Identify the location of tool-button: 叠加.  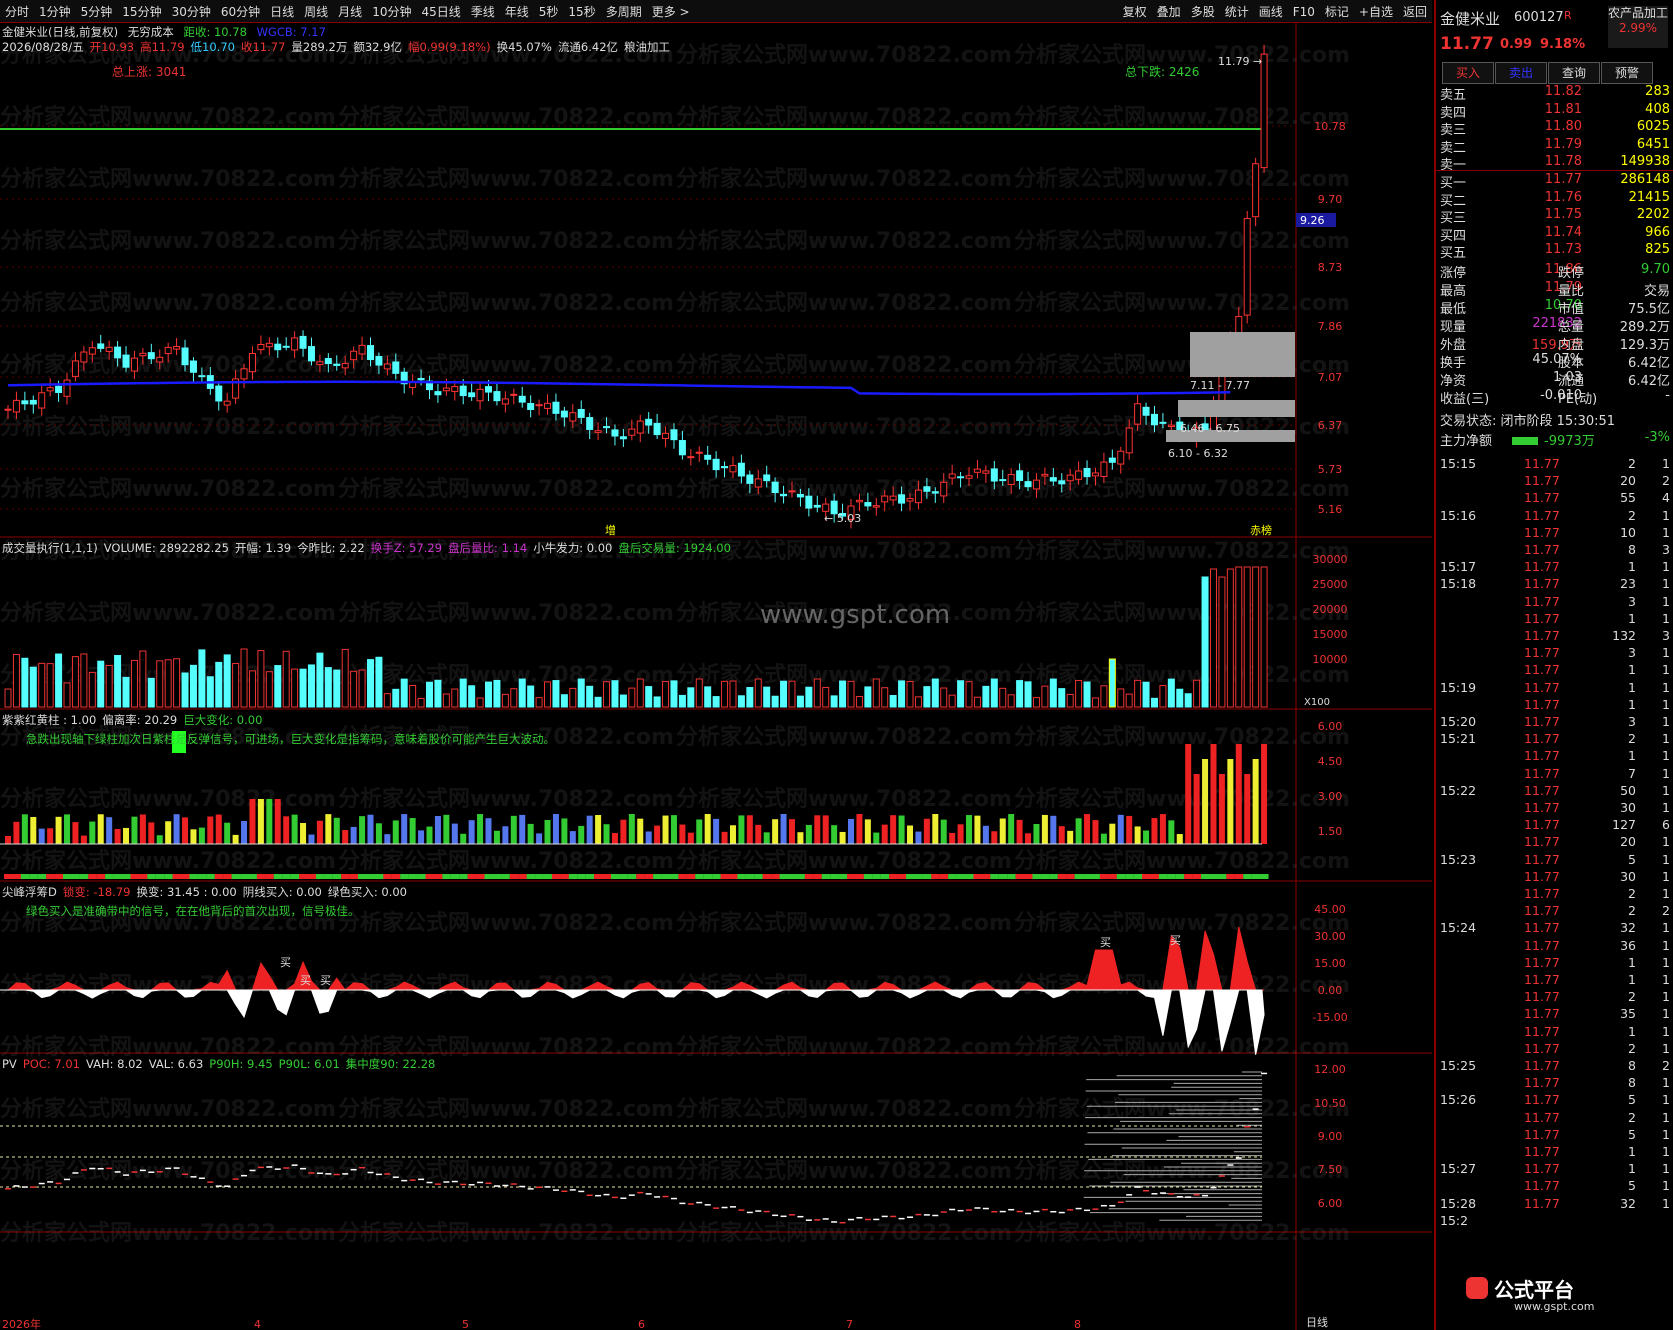
(1169, 10).